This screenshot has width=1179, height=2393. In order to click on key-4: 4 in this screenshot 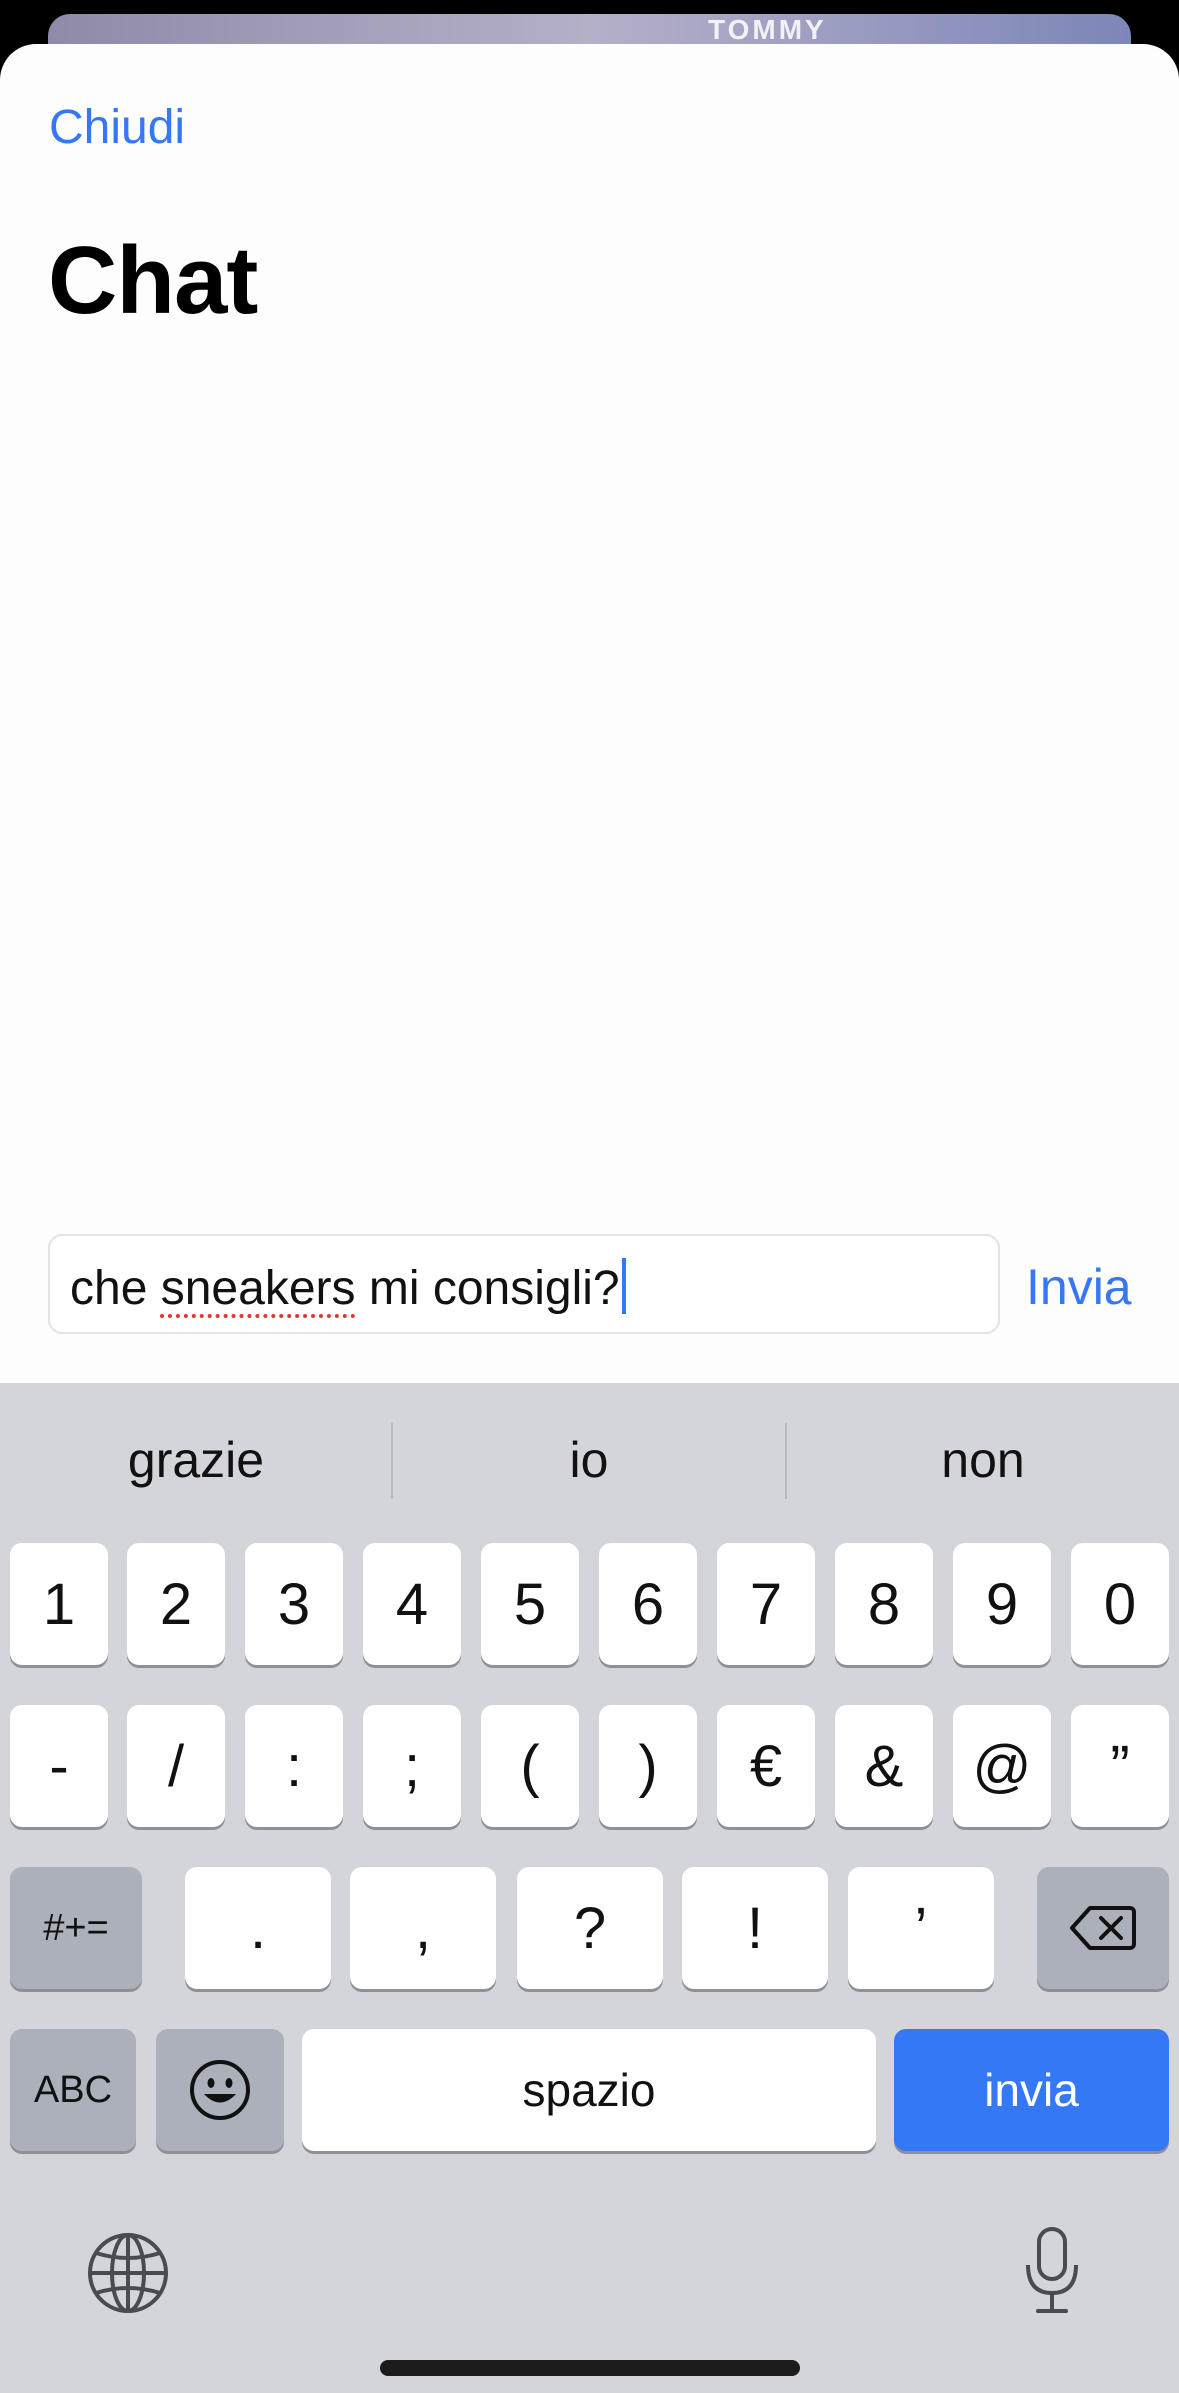, I will do `click(412, 1604)`.